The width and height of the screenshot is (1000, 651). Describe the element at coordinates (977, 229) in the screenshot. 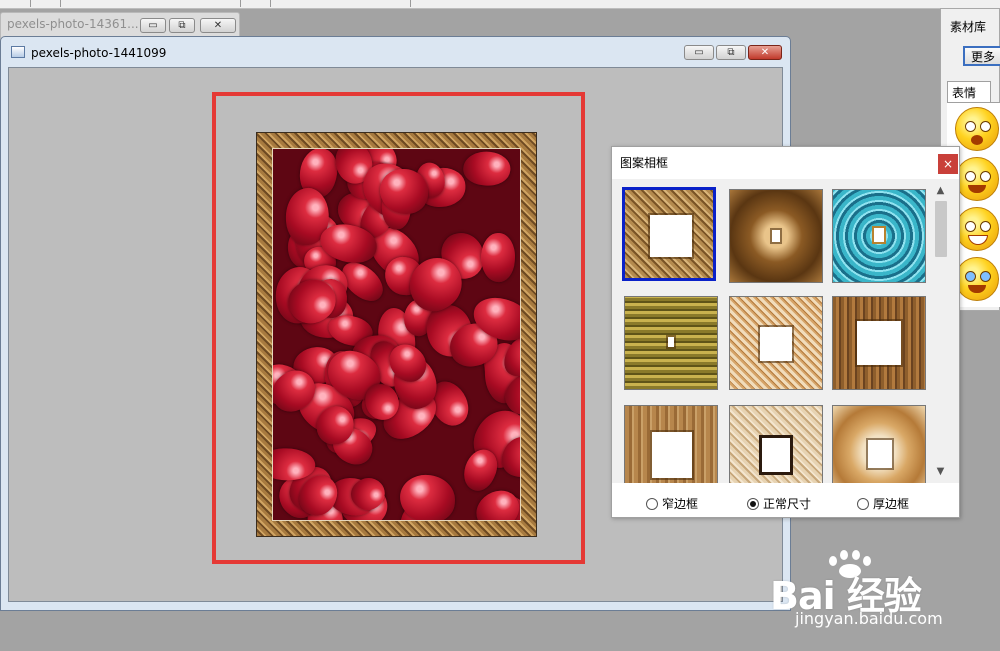

I see `smiley-grin-icon` at that location.